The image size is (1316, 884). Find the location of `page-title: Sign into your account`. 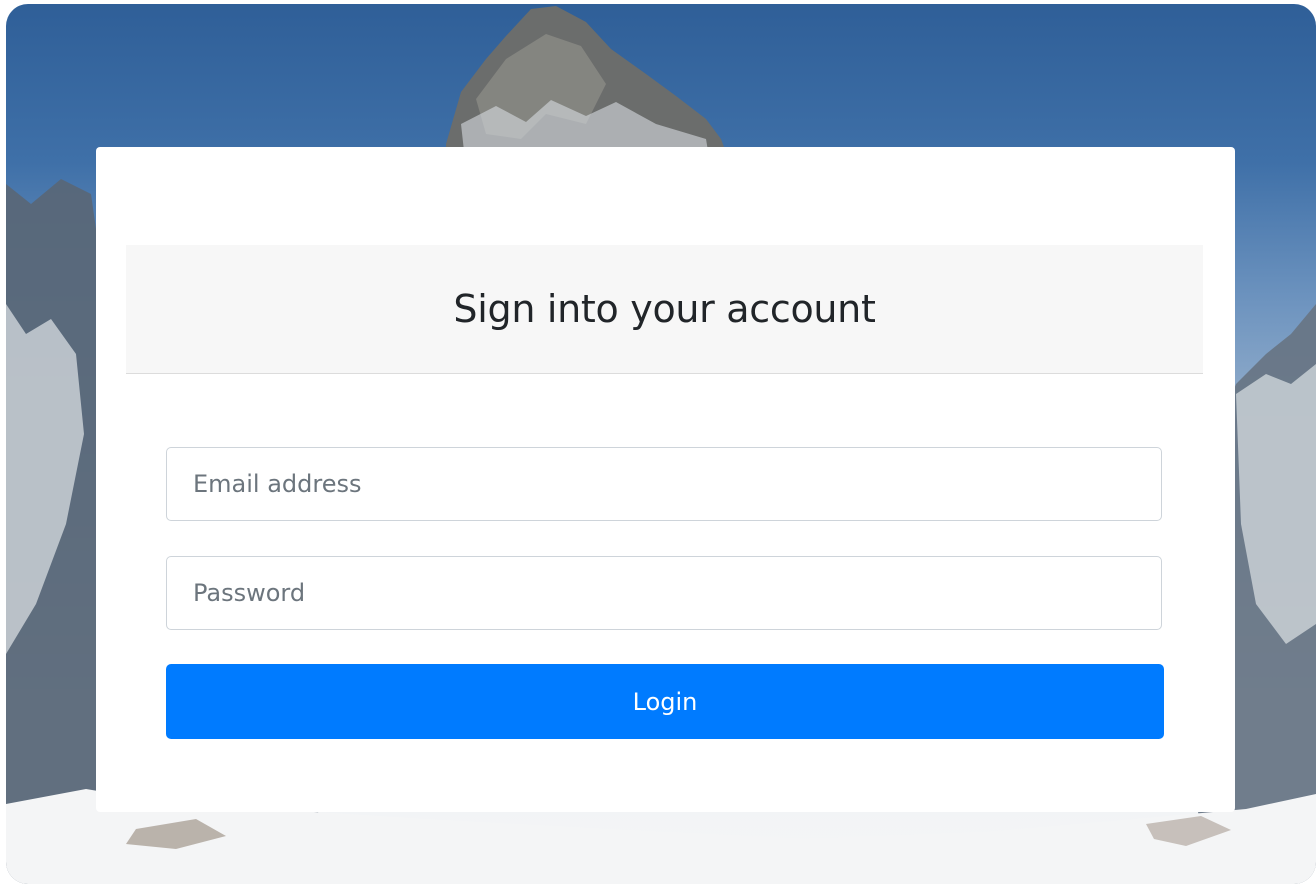

page-title: Sign into your account is located at coordinates (664, 309).